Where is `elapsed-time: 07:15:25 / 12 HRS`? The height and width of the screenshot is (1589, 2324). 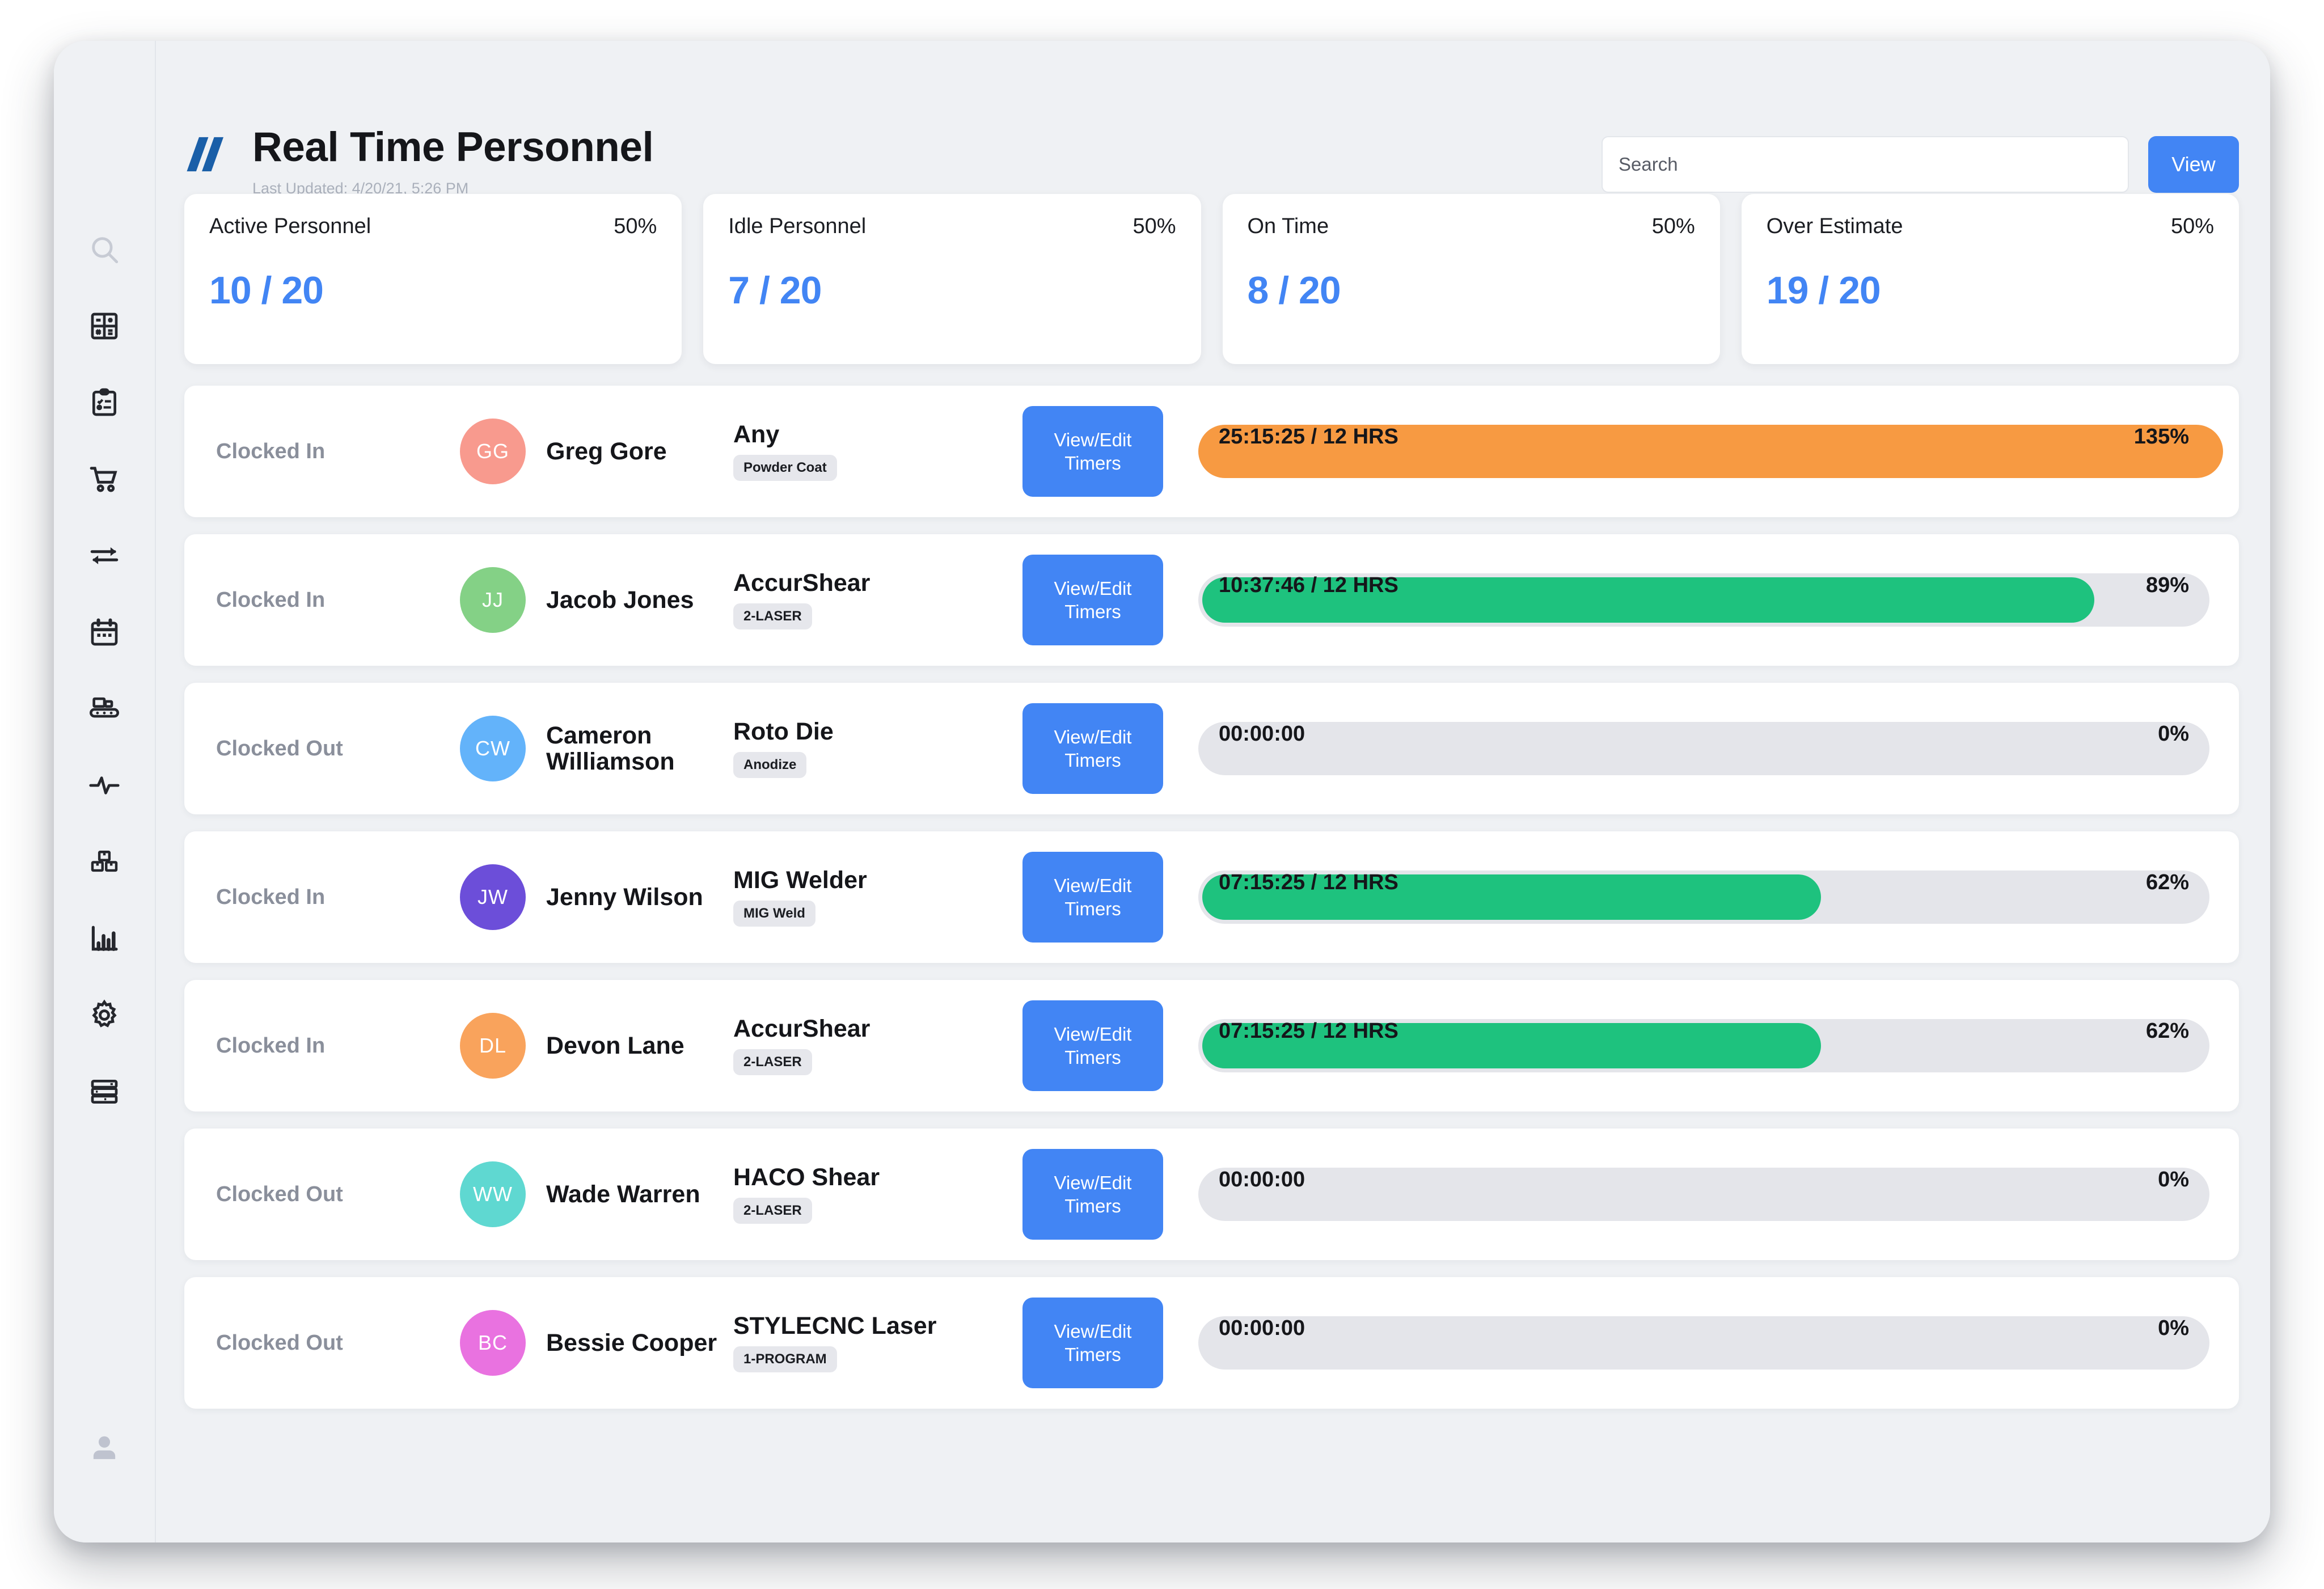 elapsed-time: 07:15:25 / 12 HRS is located at coordinates (1308, 1031).